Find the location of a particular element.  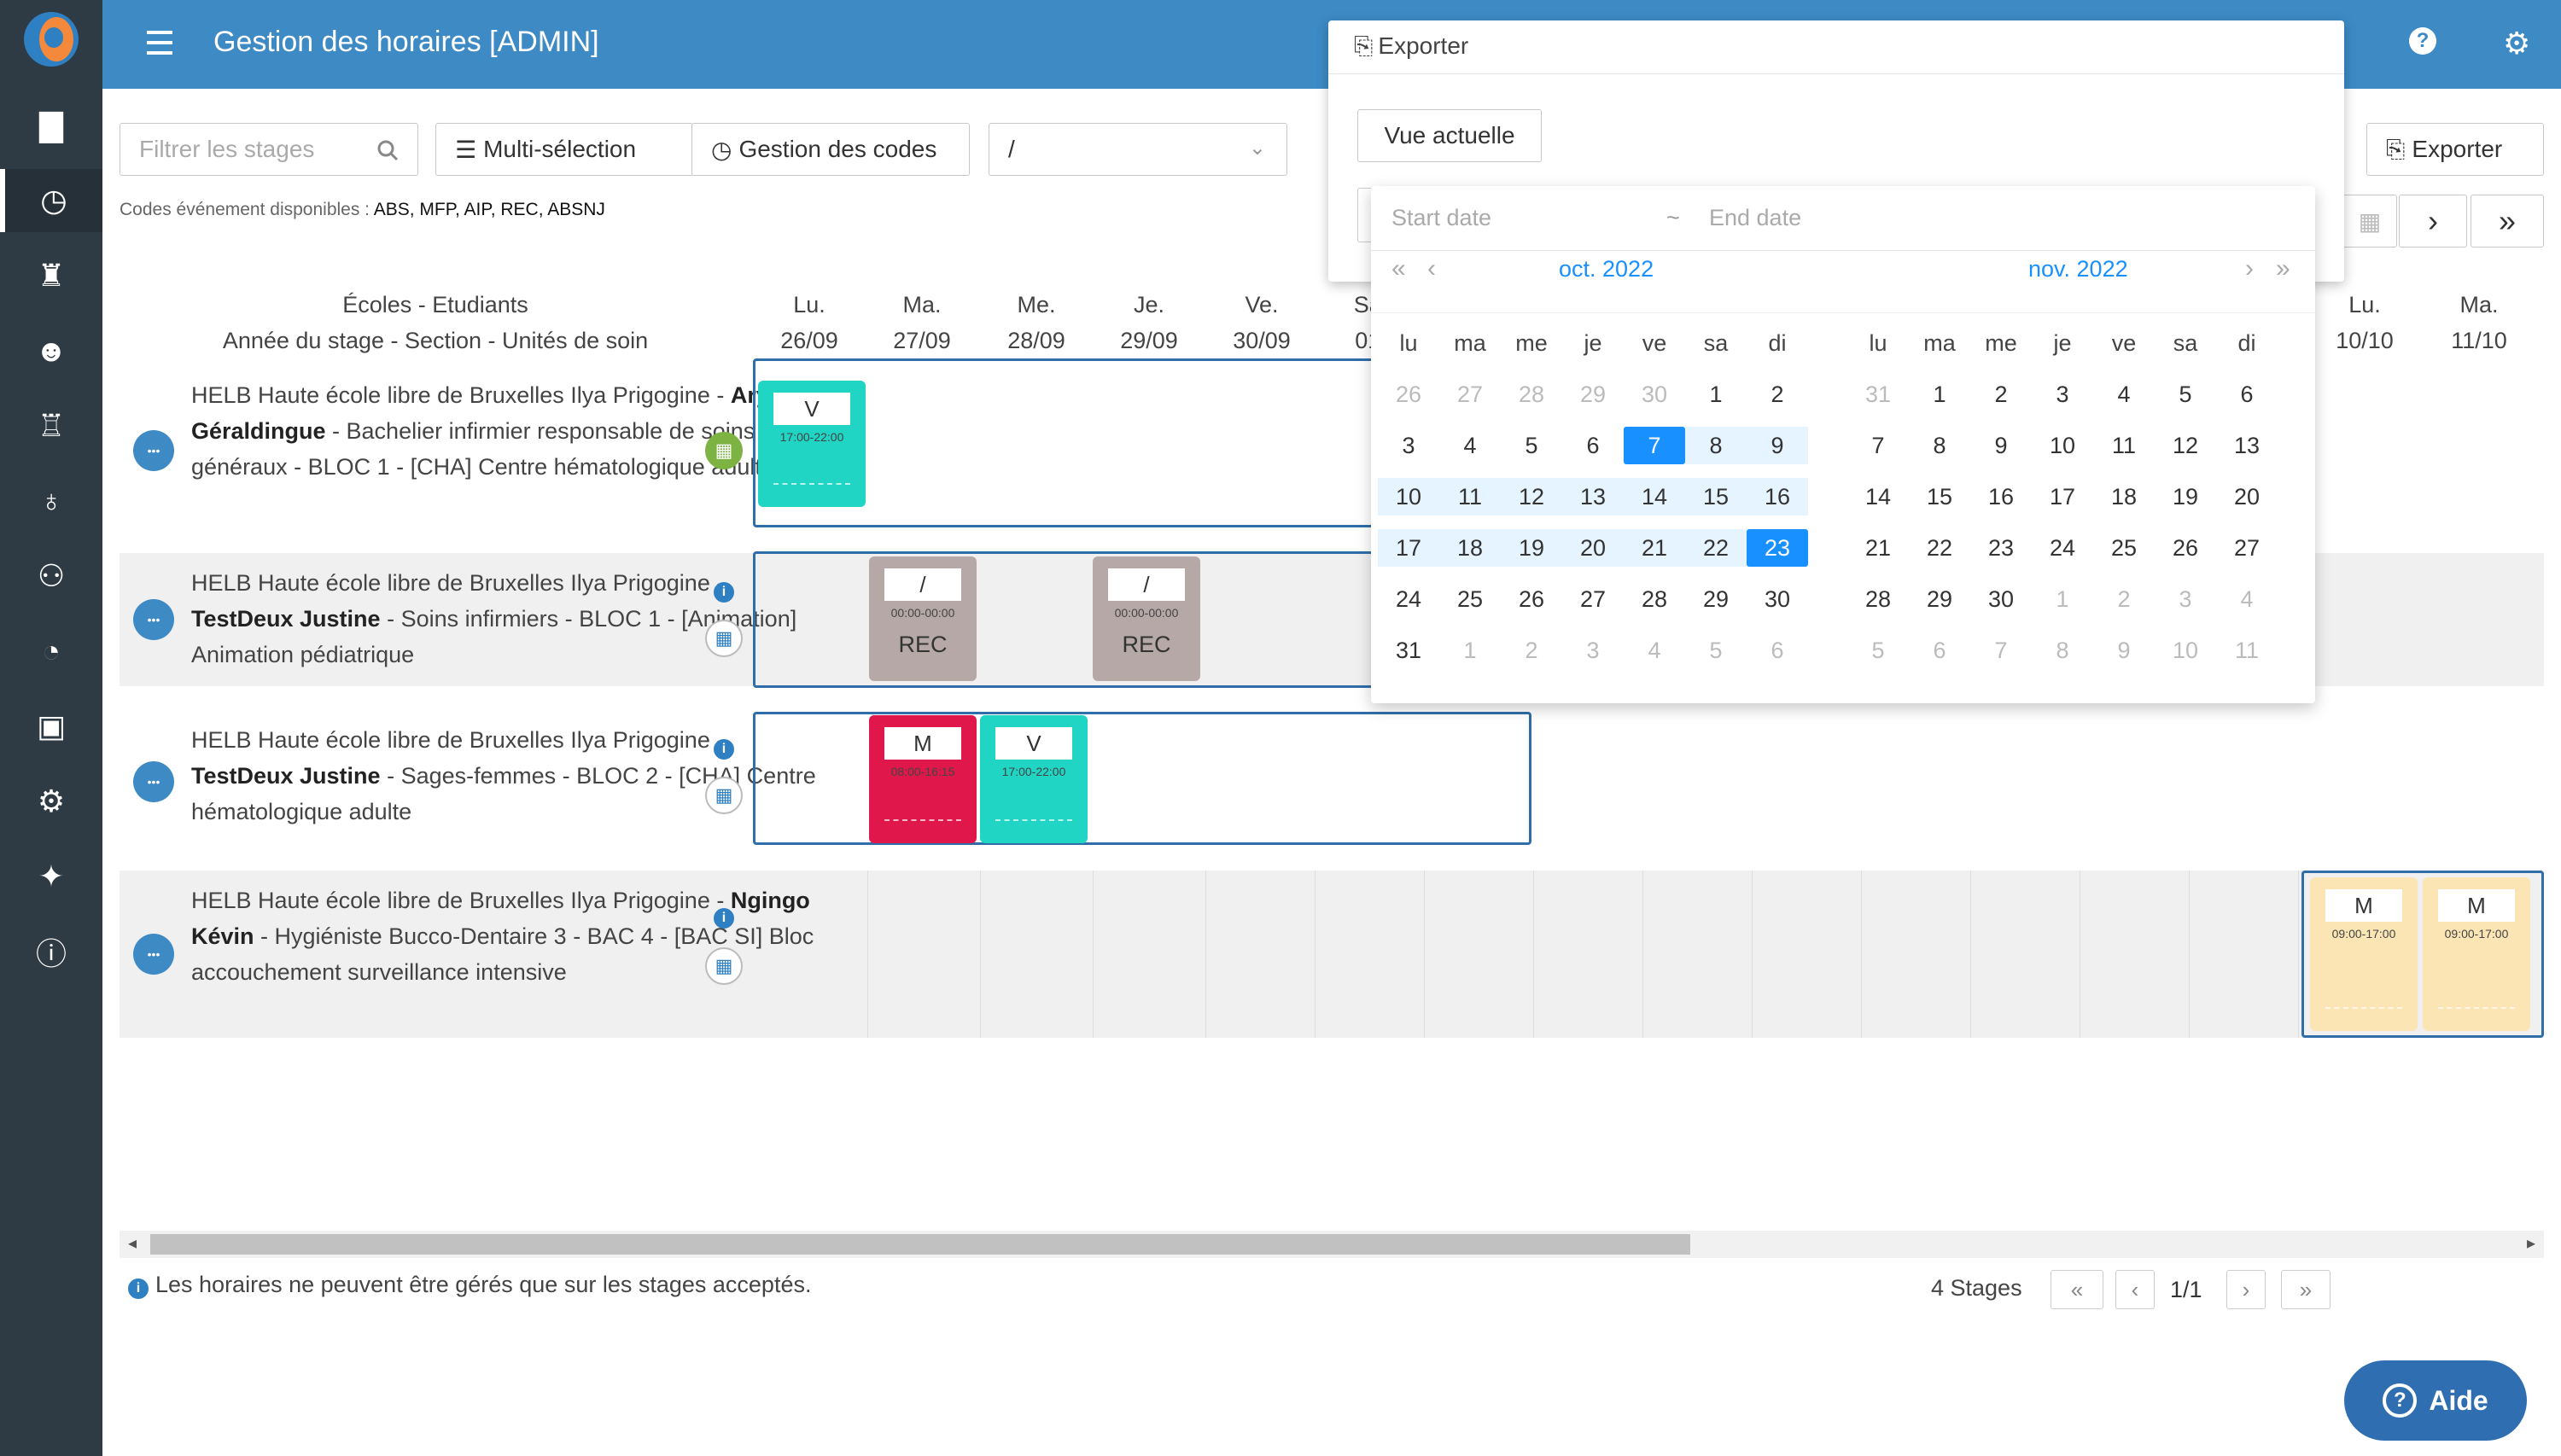

settings-gear-icon: ⚙ is located at coordinates (2516, 43).